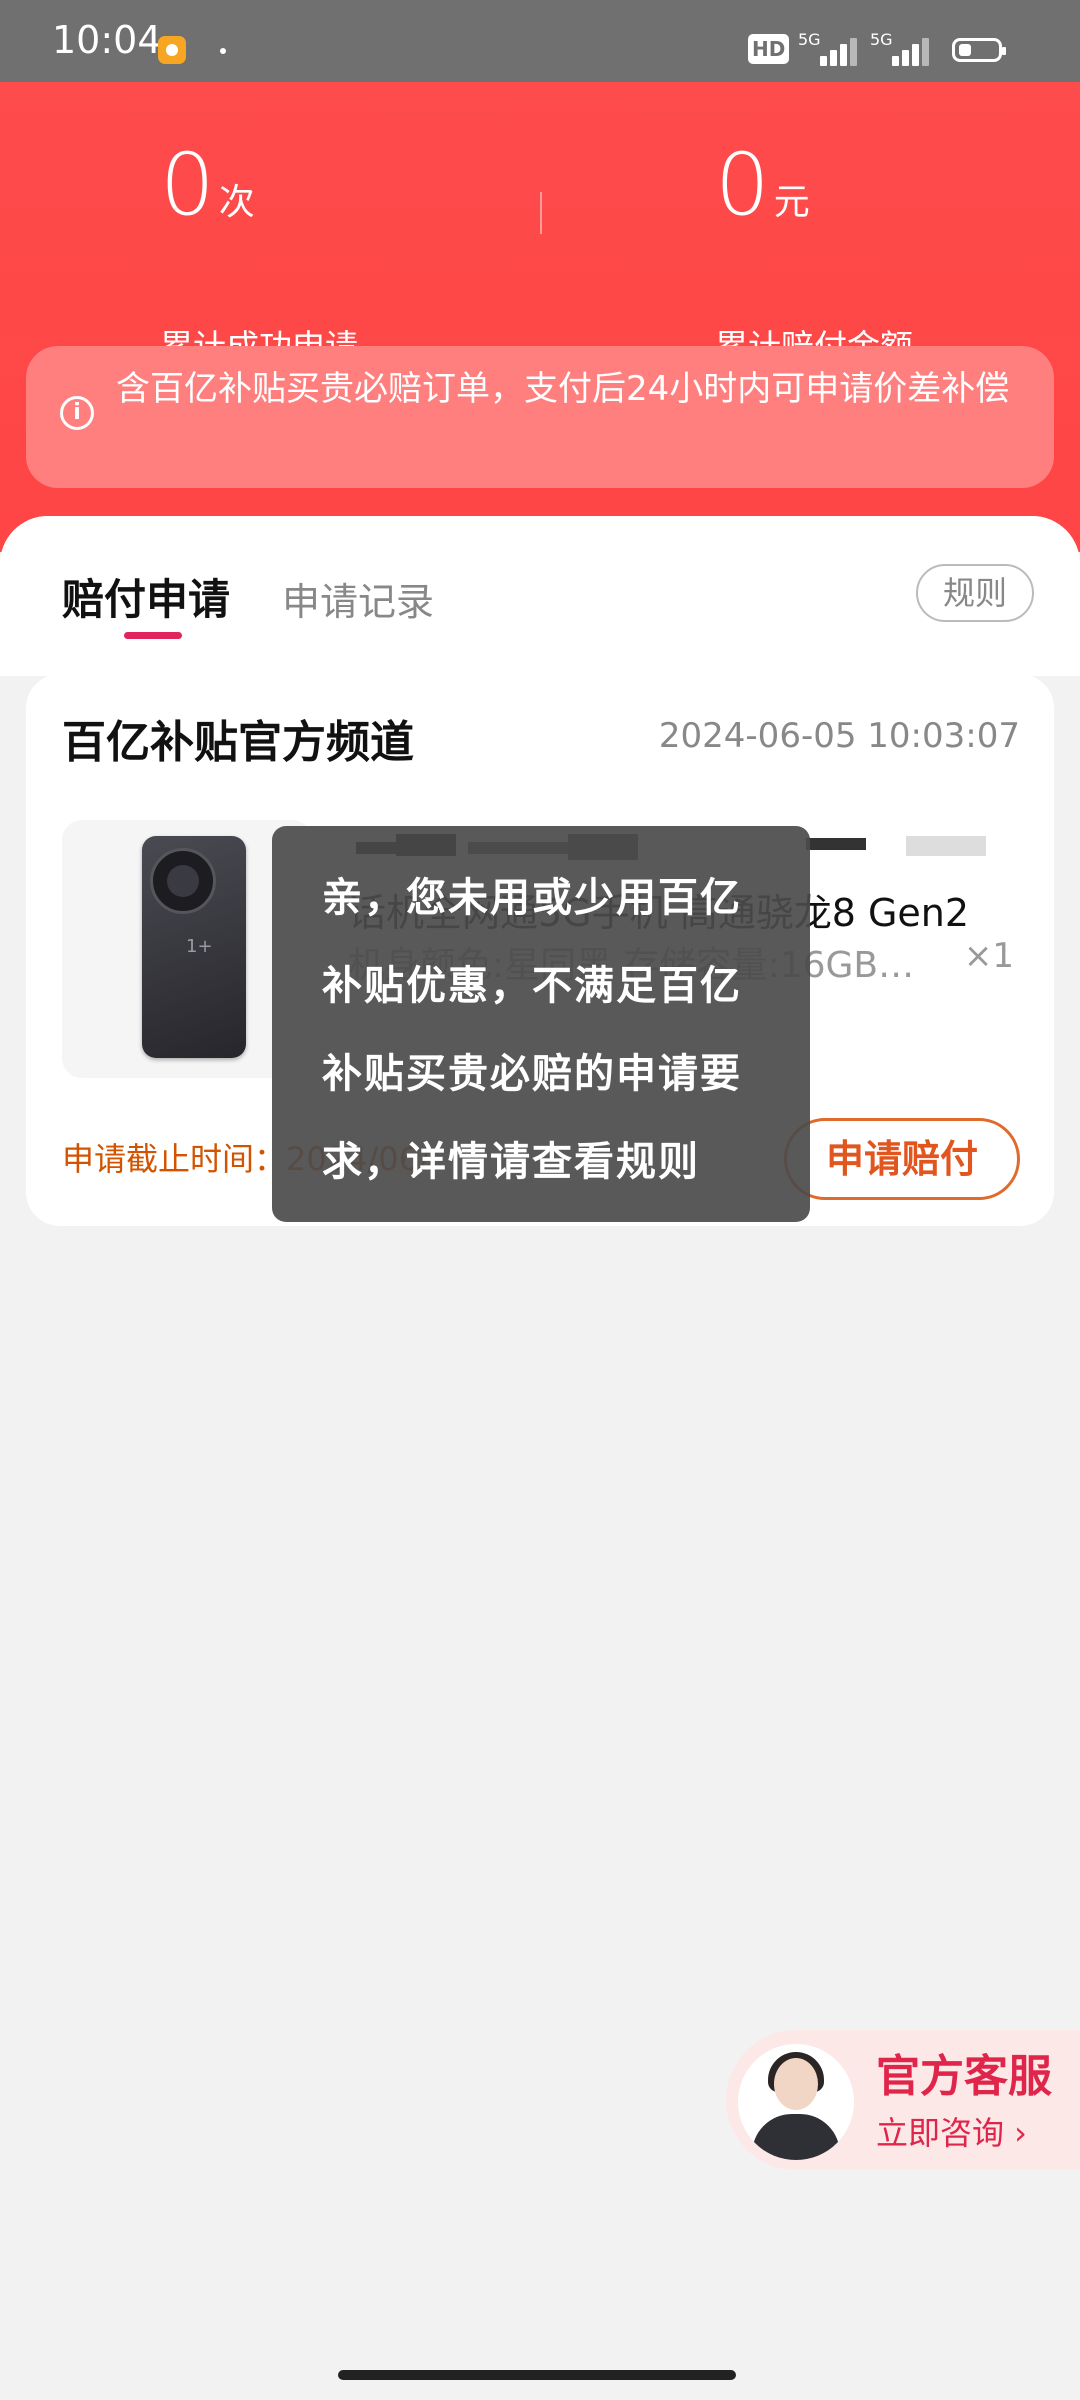 Image resolution: width=1080 pixels, height=2400 pixels. Describe the element at coordinates (199, 946) in the screenshot. I see `phone-logo: 1+` at that location.